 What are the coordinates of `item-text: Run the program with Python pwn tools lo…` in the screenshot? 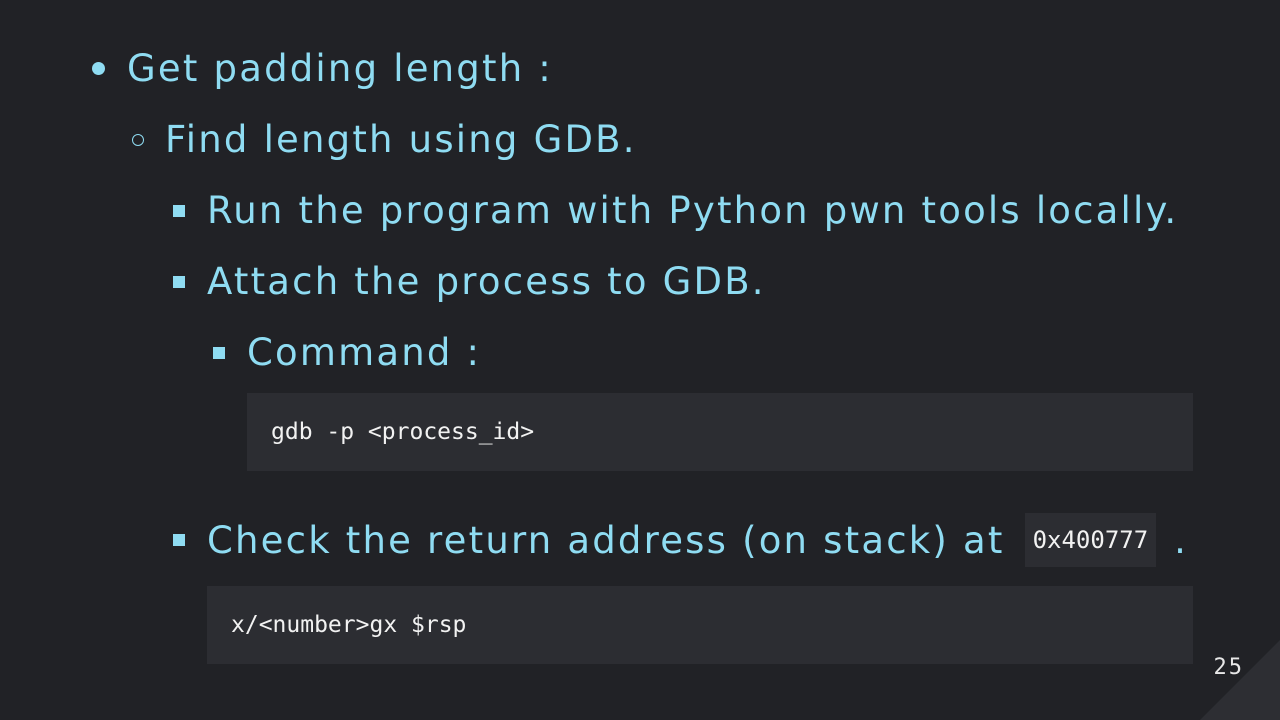 It's located at (693, 210).